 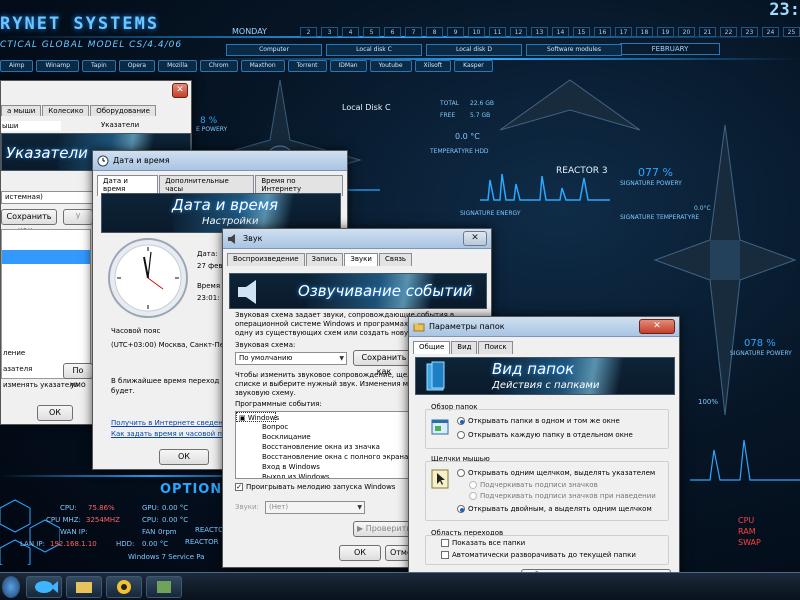 I want to click on folder-browse-opt1: Открывать папки в одном и том же окне, so click(x=538, y=421).